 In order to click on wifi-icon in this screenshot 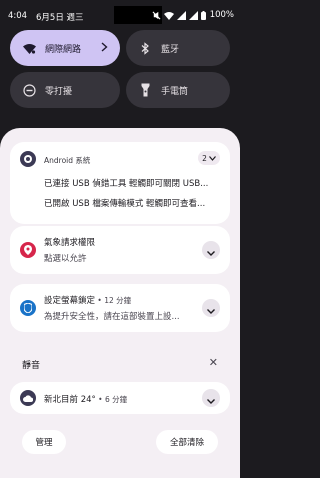, I will do `click(29, 48)`.